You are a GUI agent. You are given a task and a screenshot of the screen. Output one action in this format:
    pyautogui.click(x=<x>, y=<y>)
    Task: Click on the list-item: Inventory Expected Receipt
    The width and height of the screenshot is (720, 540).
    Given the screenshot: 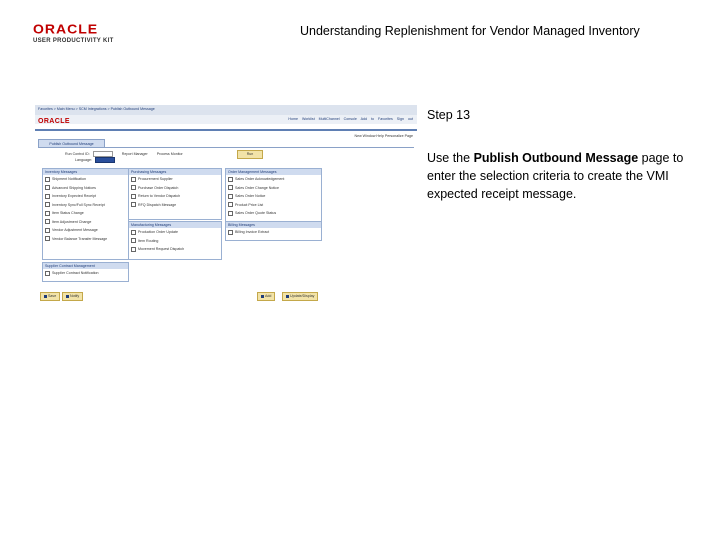 What is the action you would take?
    pyautogui.click(x=85, y=196)
    